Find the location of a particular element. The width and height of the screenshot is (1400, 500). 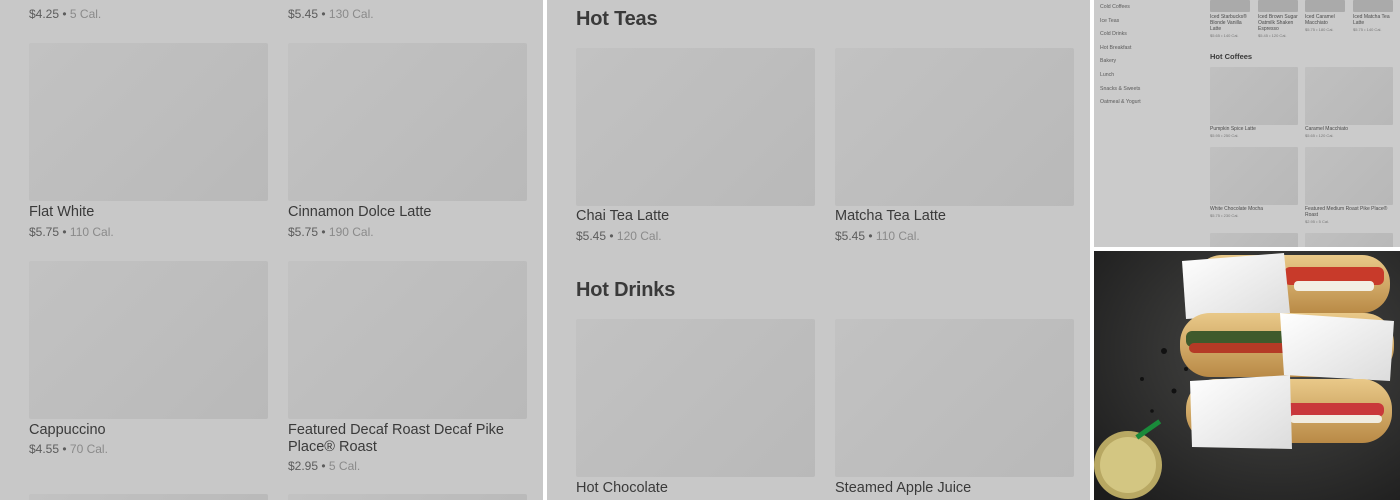

product-name: Cinnamon Dolce Latte is located at coordinates (359, 212).